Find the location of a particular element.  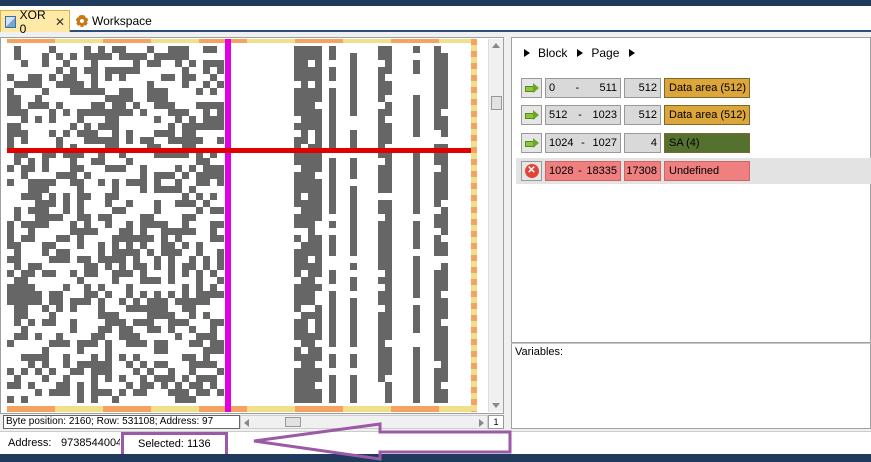

tab-workspace: Workspace is located at coordinates (117, 21).